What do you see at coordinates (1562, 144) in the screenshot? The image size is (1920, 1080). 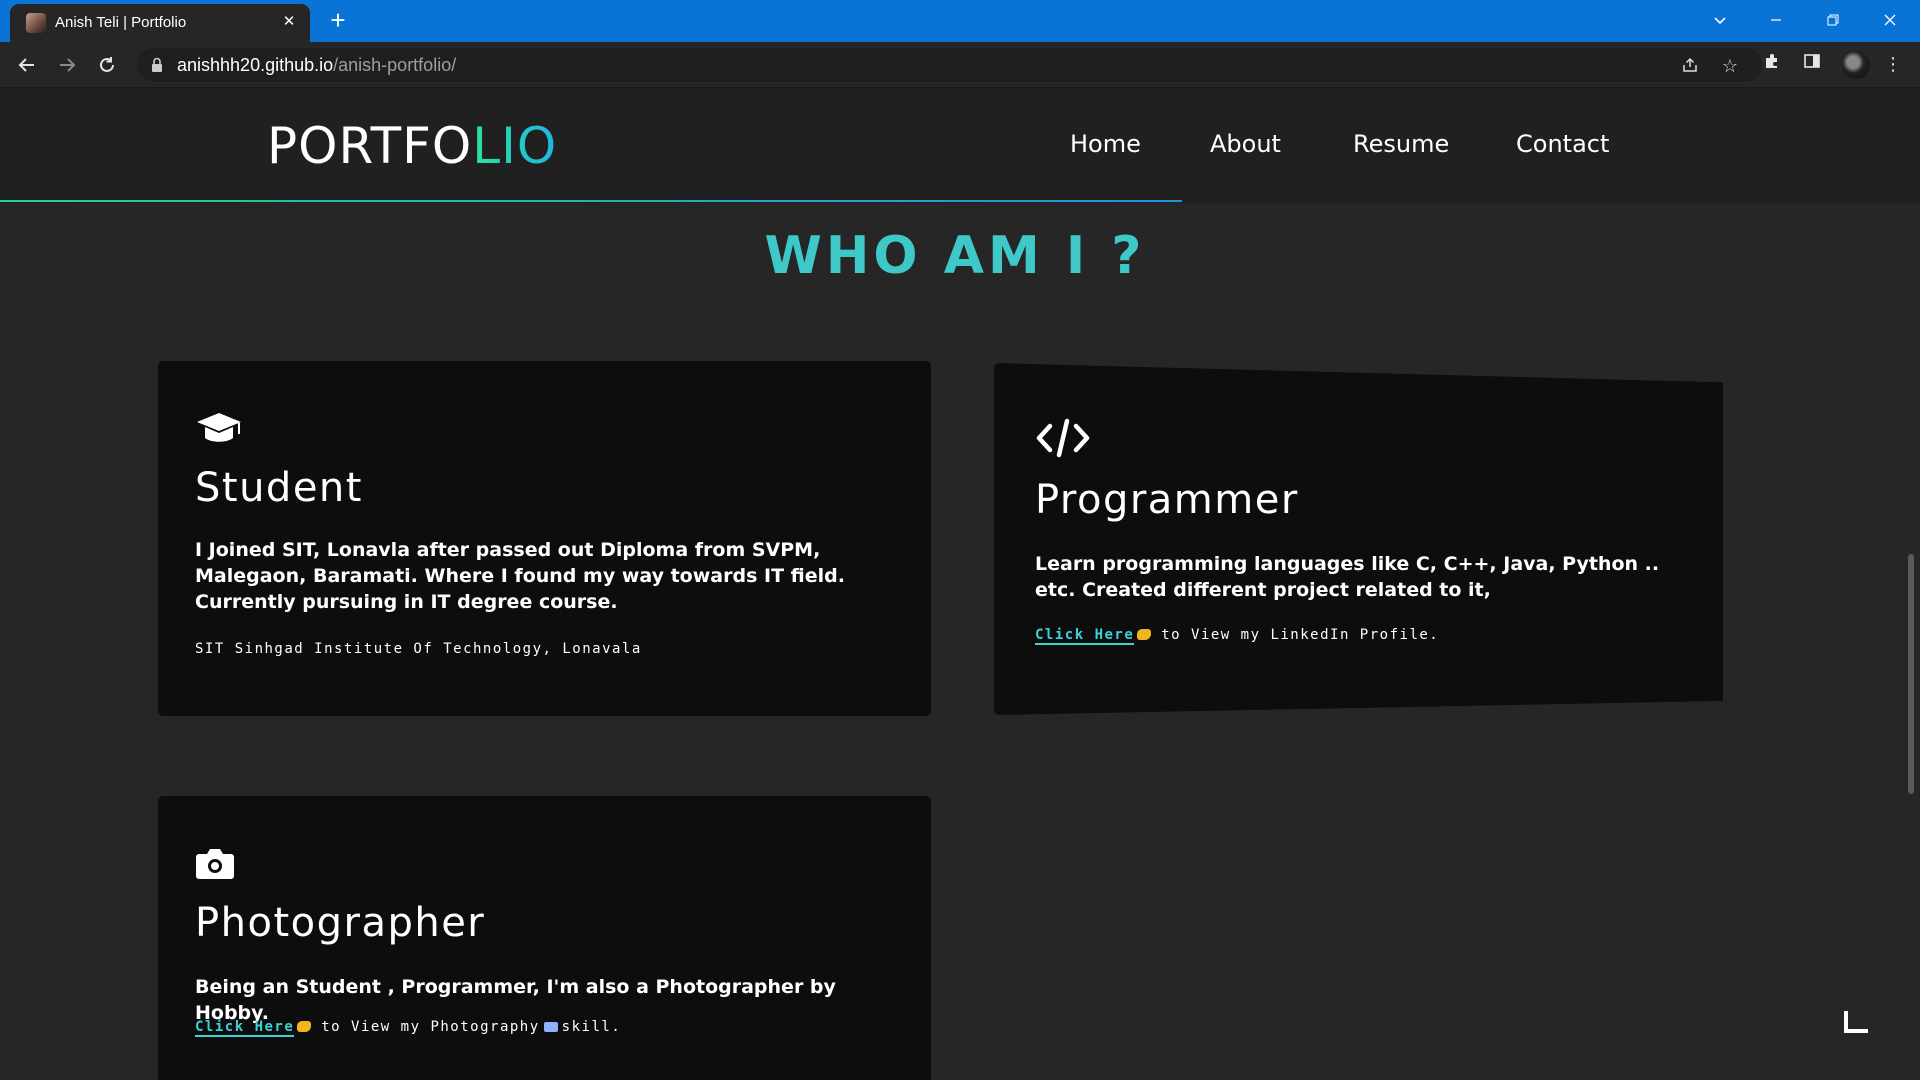 I see `nav-contact: Contact` at bounding box center [1562, 144].